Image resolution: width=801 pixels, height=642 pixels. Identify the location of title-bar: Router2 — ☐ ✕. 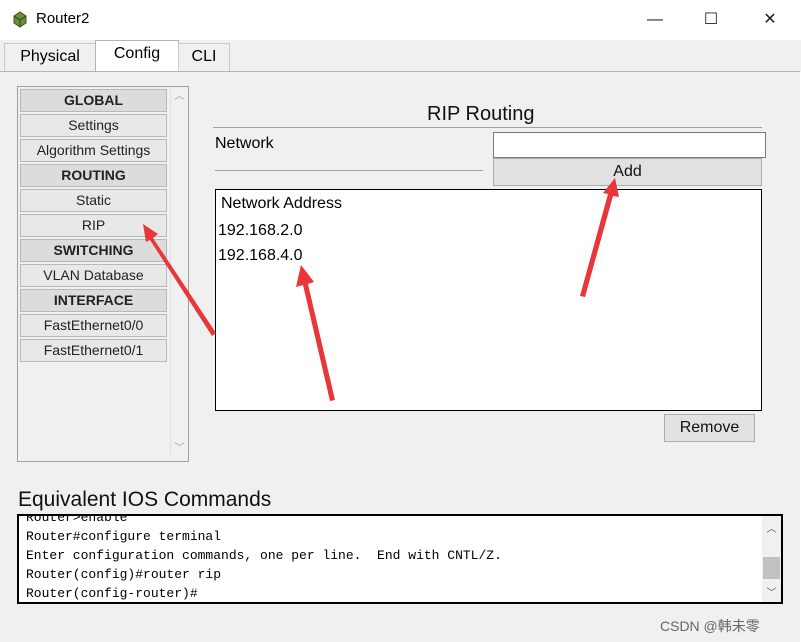
(400, 20).